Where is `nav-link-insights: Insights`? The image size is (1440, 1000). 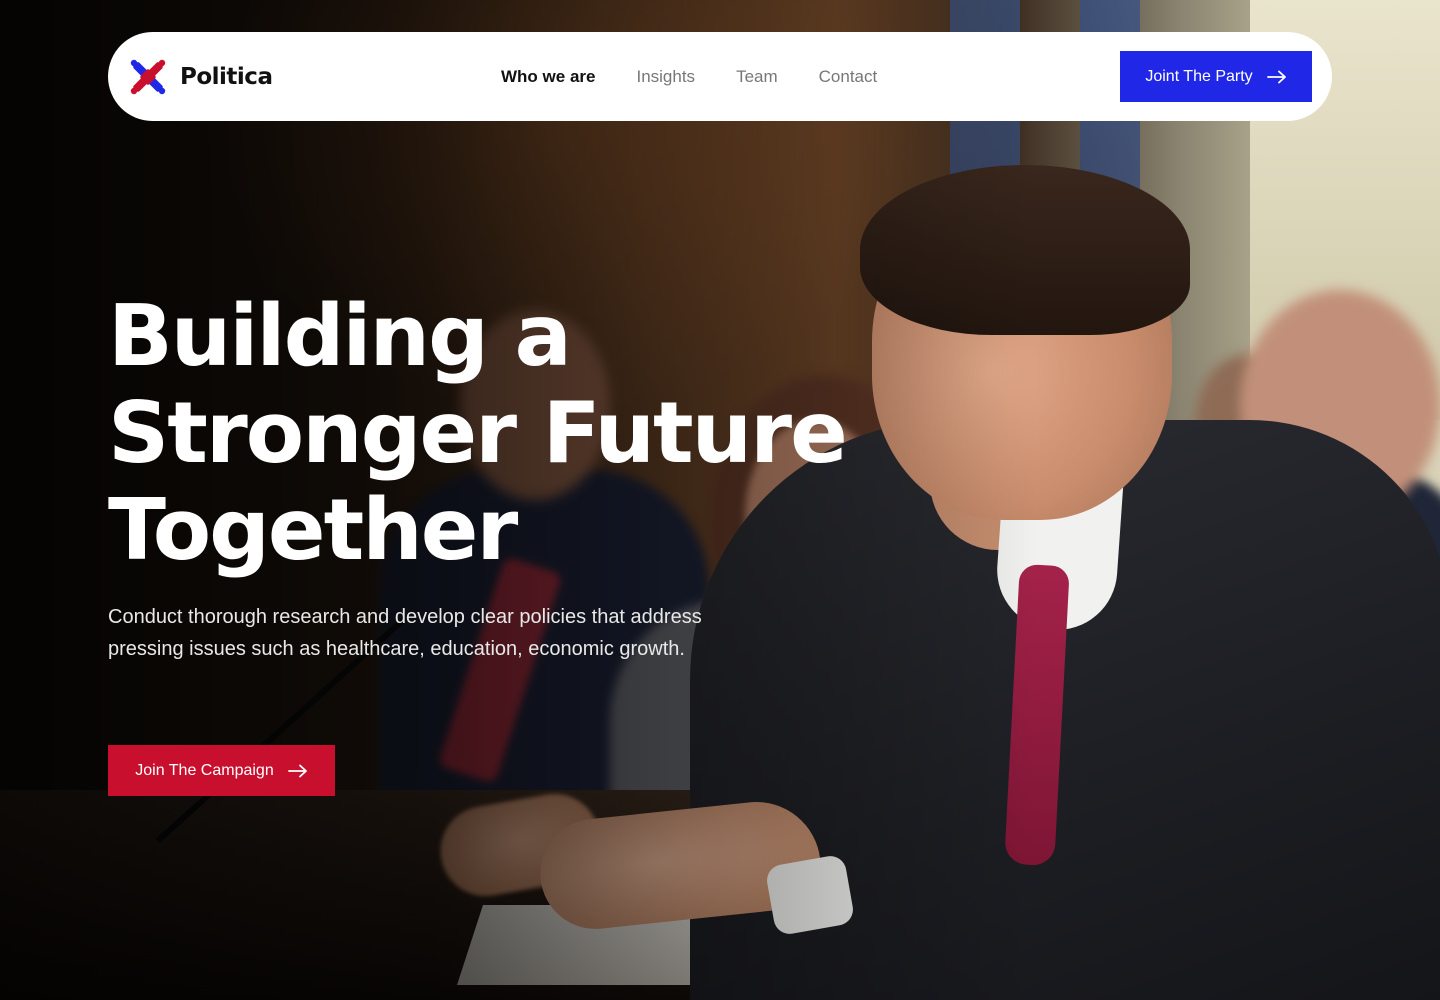
nav-link-insights: Insights is located at coordinates (665, 77).